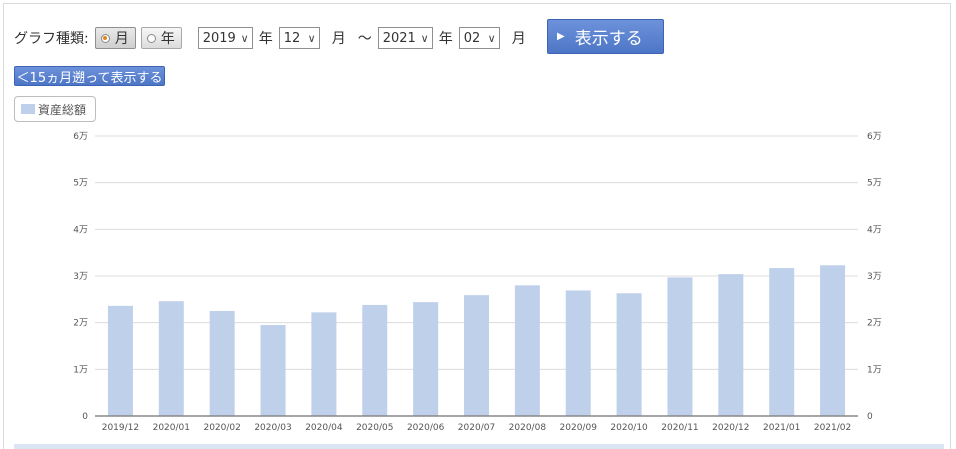 The image size is (956, 449). I want to click on x-tick-label: 2020/12, so click(730, 428).